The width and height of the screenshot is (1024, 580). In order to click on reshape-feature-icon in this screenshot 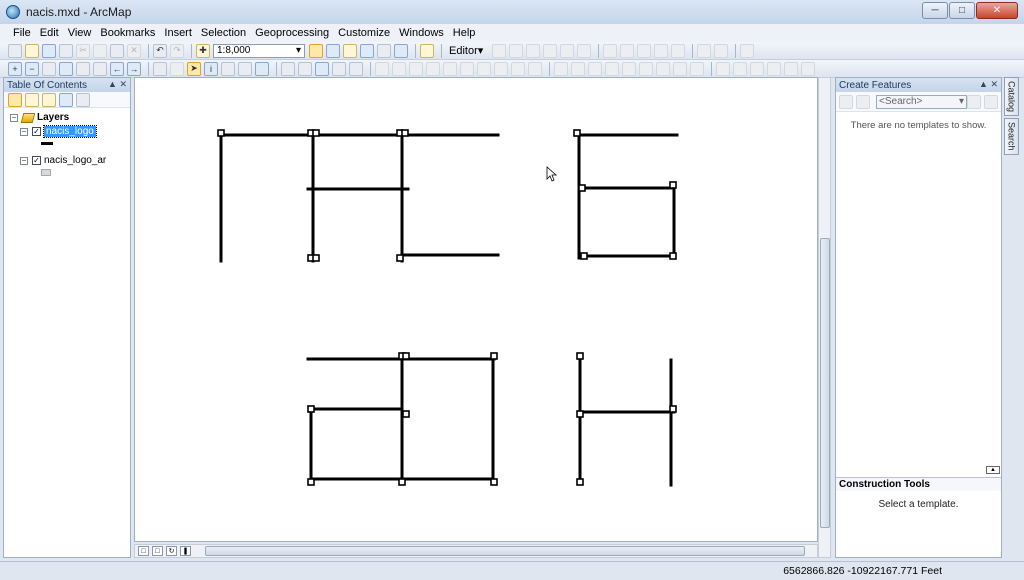, I will do `click(627, 50)`.